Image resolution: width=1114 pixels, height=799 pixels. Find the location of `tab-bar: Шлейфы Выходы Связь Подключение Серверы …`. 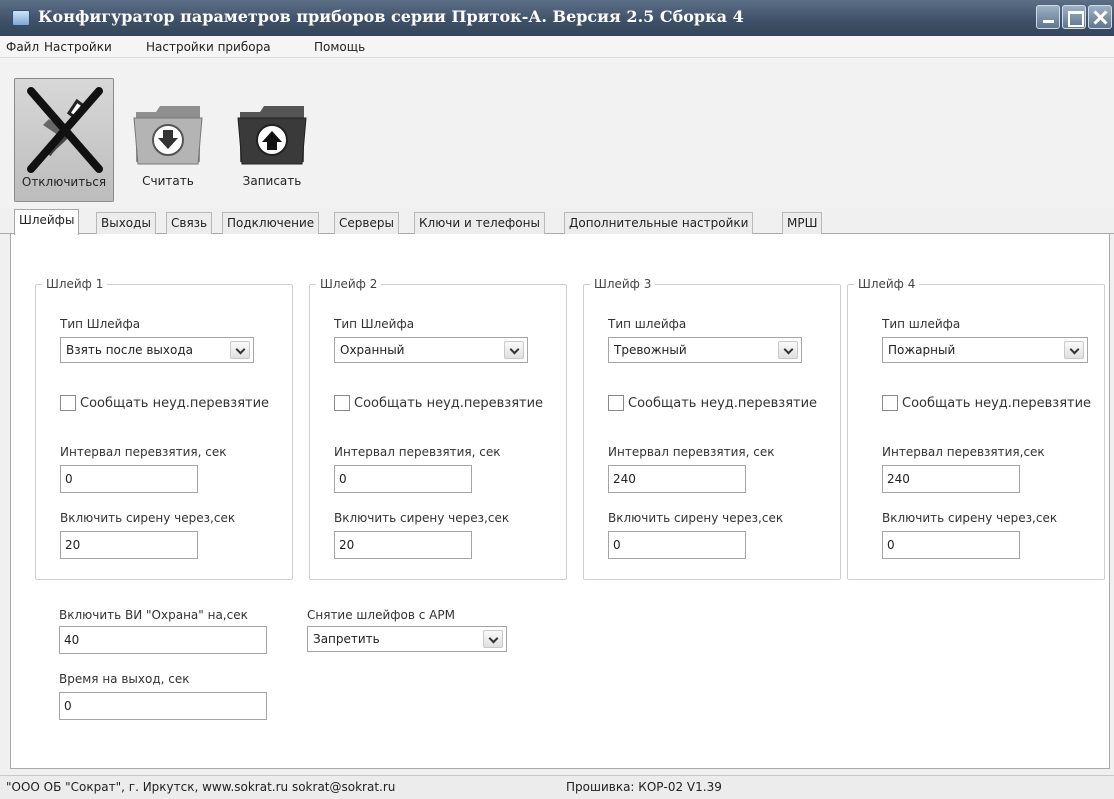

tab-bar: Шлейфы Выходы Связь Подключение Серверы … is located at coordinates (557, 221).